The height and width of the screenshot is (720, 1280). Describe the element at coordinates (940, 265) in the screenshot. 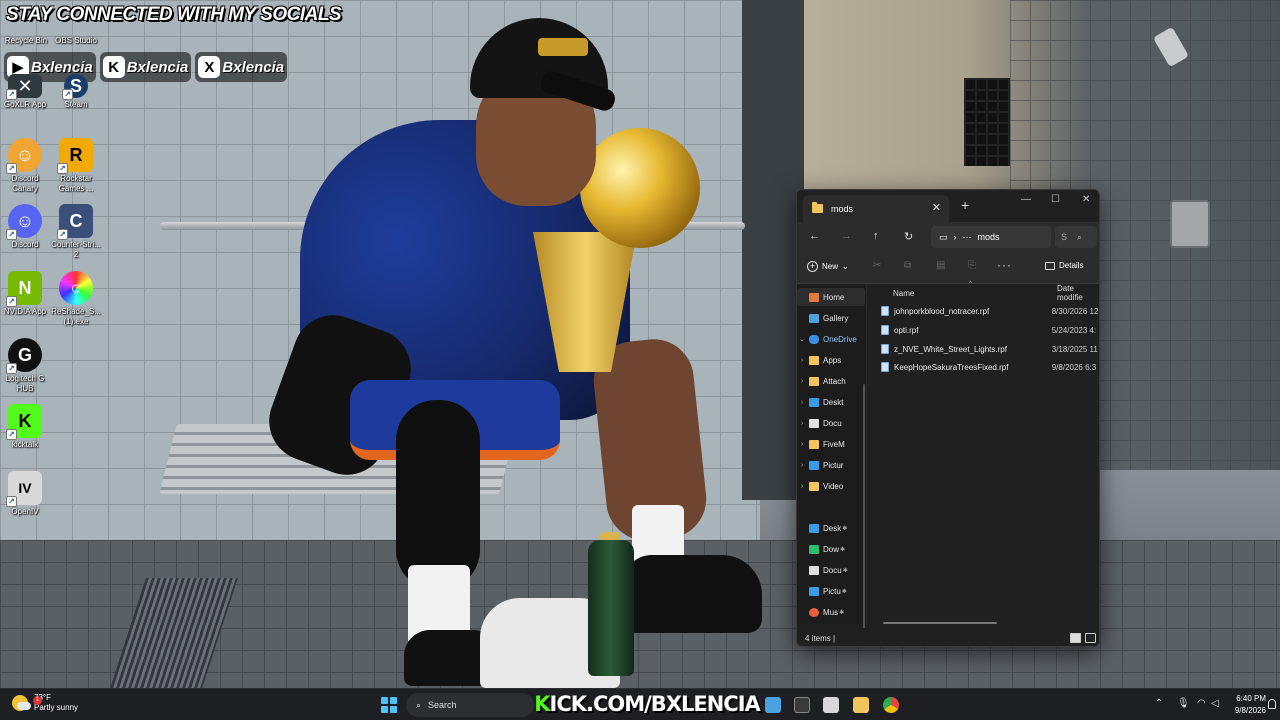

I see `paste-icon: ▤` at that location.